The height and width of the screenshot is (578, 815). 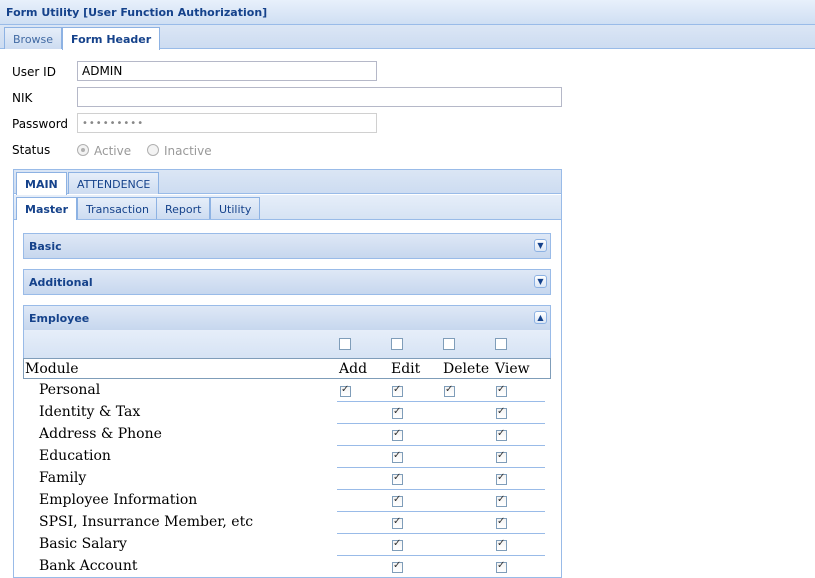 I want to click on section-basic: Basic ▼, so click(x=287, y=246).